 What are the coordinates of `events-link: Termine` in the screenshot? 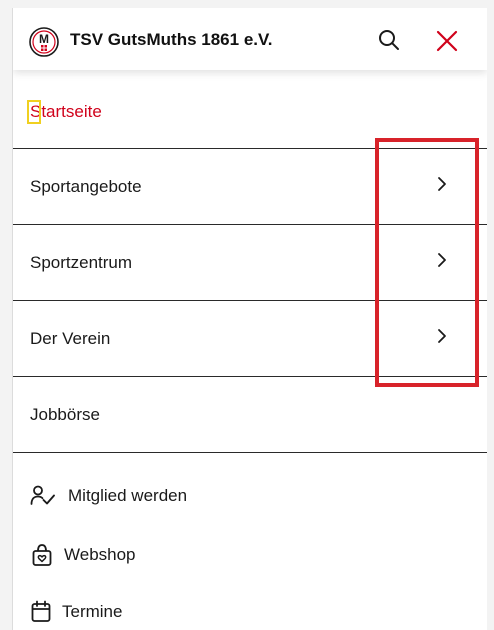 It's located at (130, 613).